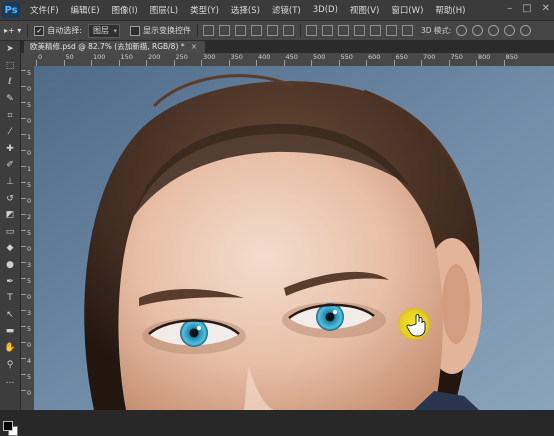  Describe the element at coordinates (44, 10) in the screenshot. I see `menu-file: 文件(F)` at that location.